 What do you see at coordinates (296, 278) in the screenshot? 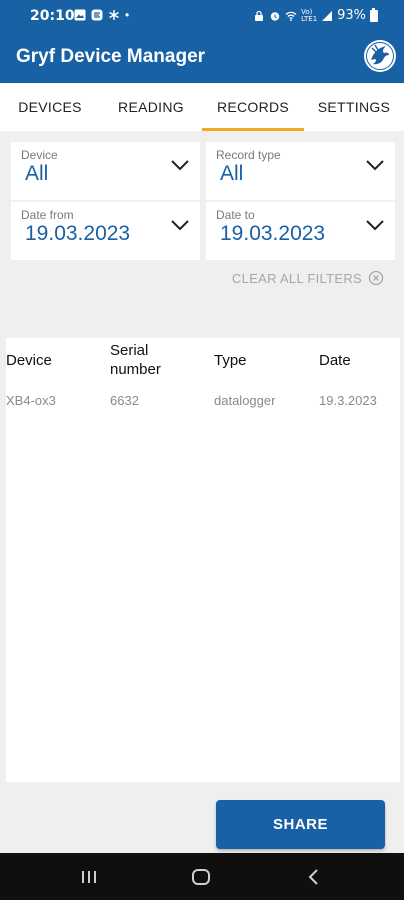
I see `clear-all-filters-label: CLEAR ALL FILTERS` at bounding box center [296, 278].